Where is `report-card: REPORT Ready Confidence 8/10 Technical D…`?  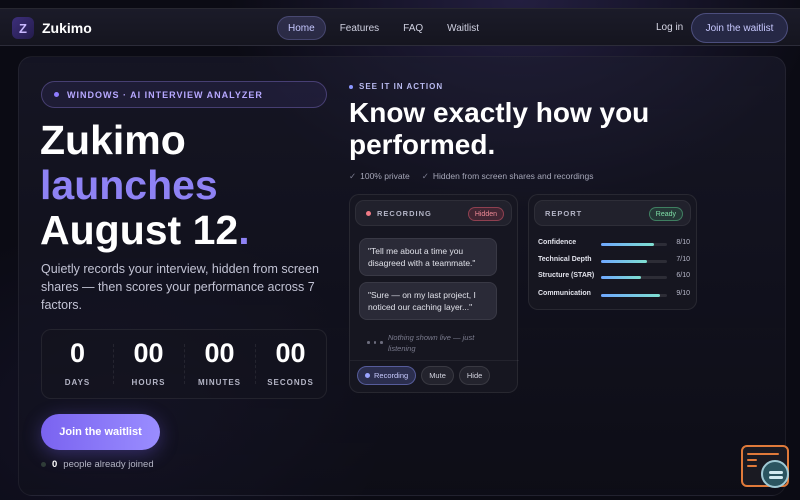 report-card: REPORT Ready Confidence 8/10 Technical D… is located at coordinates (612, 252).